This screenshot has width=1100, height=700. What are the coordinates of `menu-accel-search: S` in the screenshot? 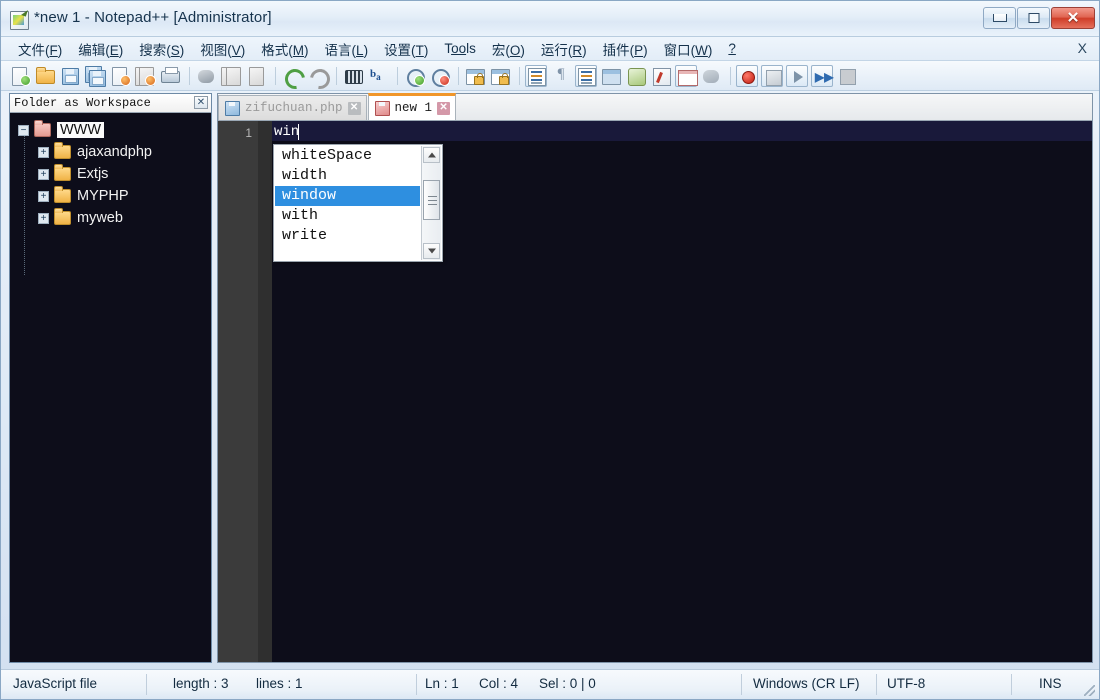 It's located at (175, 50).